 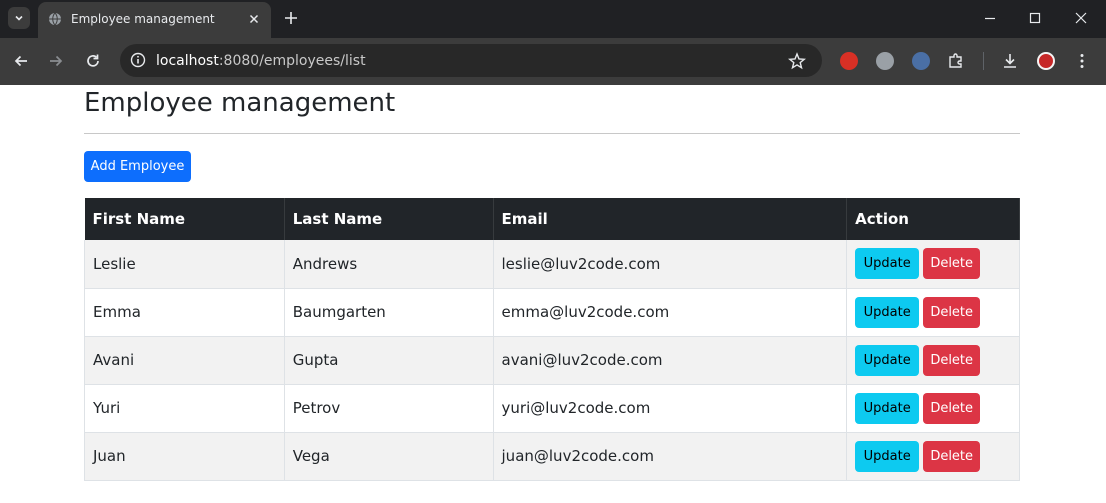 What do you see at coordinates (1046, 61) in the screenshot?
I see `profile-avatar` at bounding box center [1046, 61].